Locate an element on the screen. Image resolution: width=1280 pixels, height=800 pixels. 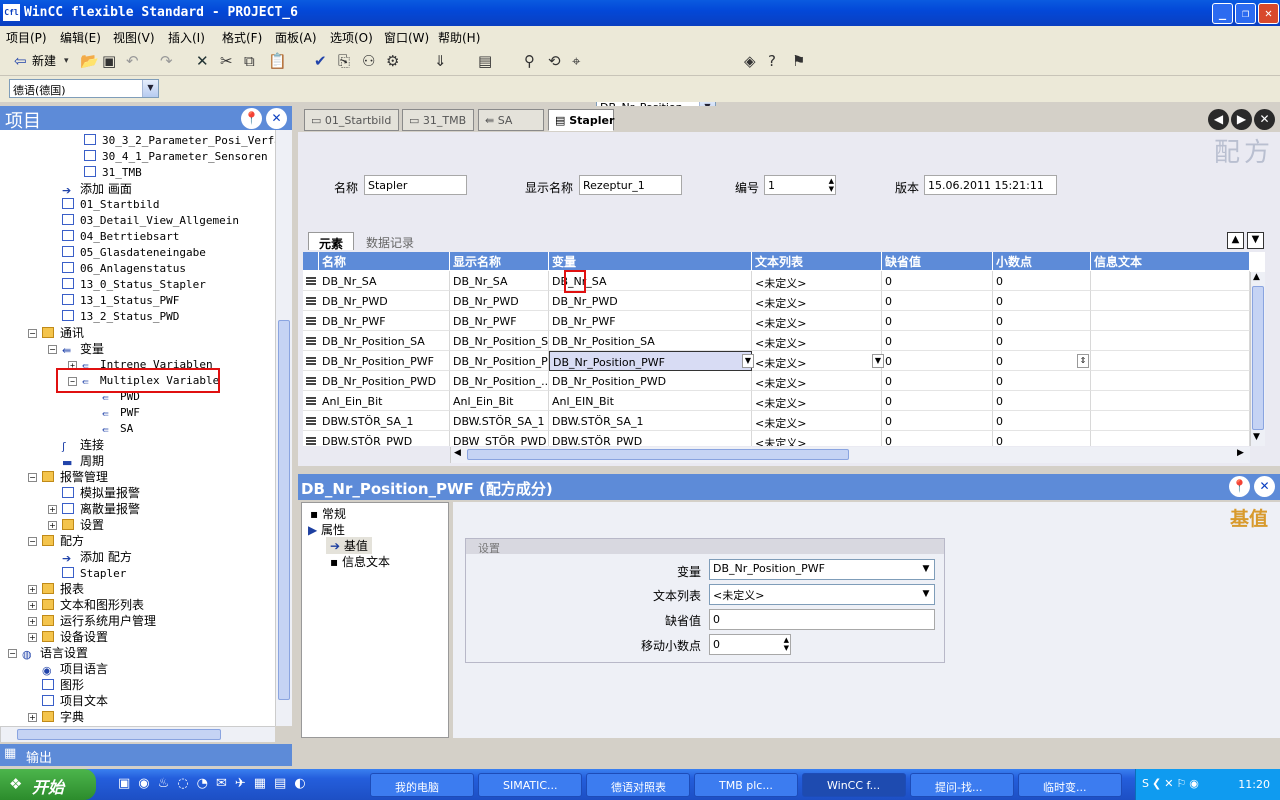
table-cell: DBW.STÖR_SA_1 is located at coordinates (384, 421).